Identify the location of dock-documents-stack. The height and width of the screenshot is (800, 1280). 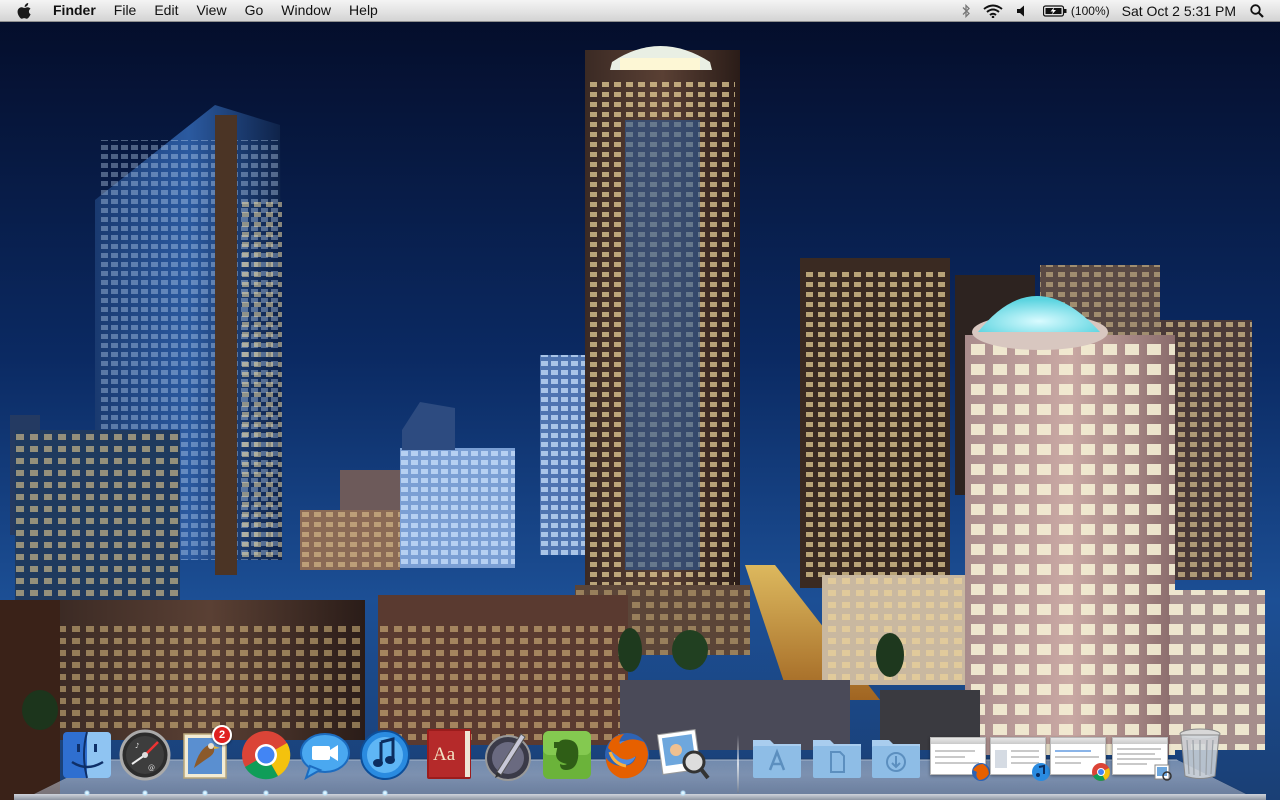
(837, 758).